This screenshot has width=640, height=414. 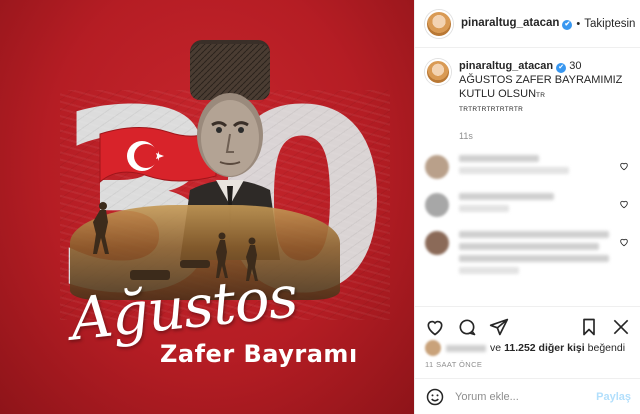 I want to click on caption-suffix: TR, so click(x=541, y=95).